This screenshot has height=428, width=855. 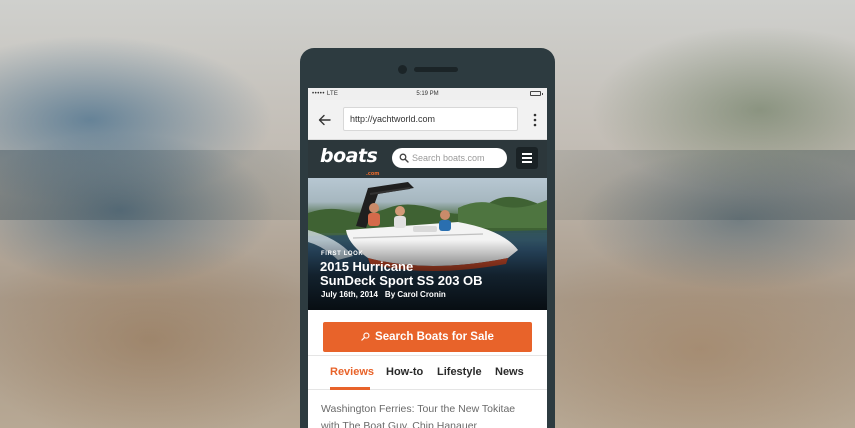 What do you see at coordinates (402, 69) in the screenshot?
I see `phone-camera` at bounding box center [402, 69].